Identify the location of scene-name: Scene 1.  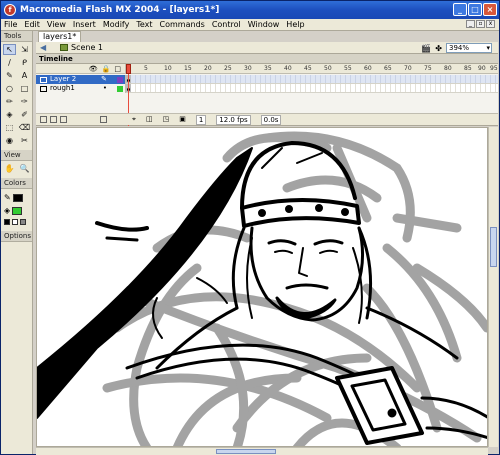
(87, 47).